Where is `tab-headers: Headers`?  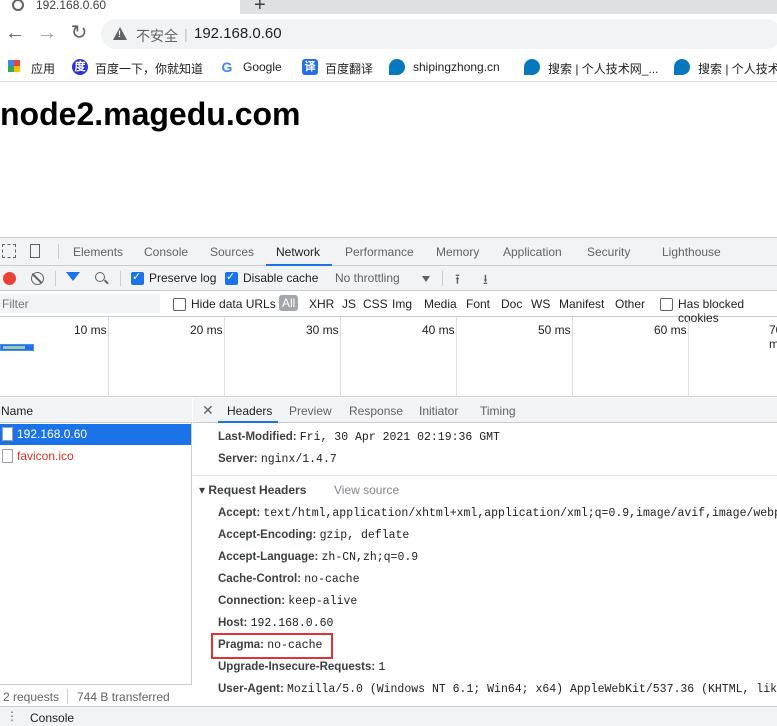 tab-headers: Headers is located at coordinates (249, 411).